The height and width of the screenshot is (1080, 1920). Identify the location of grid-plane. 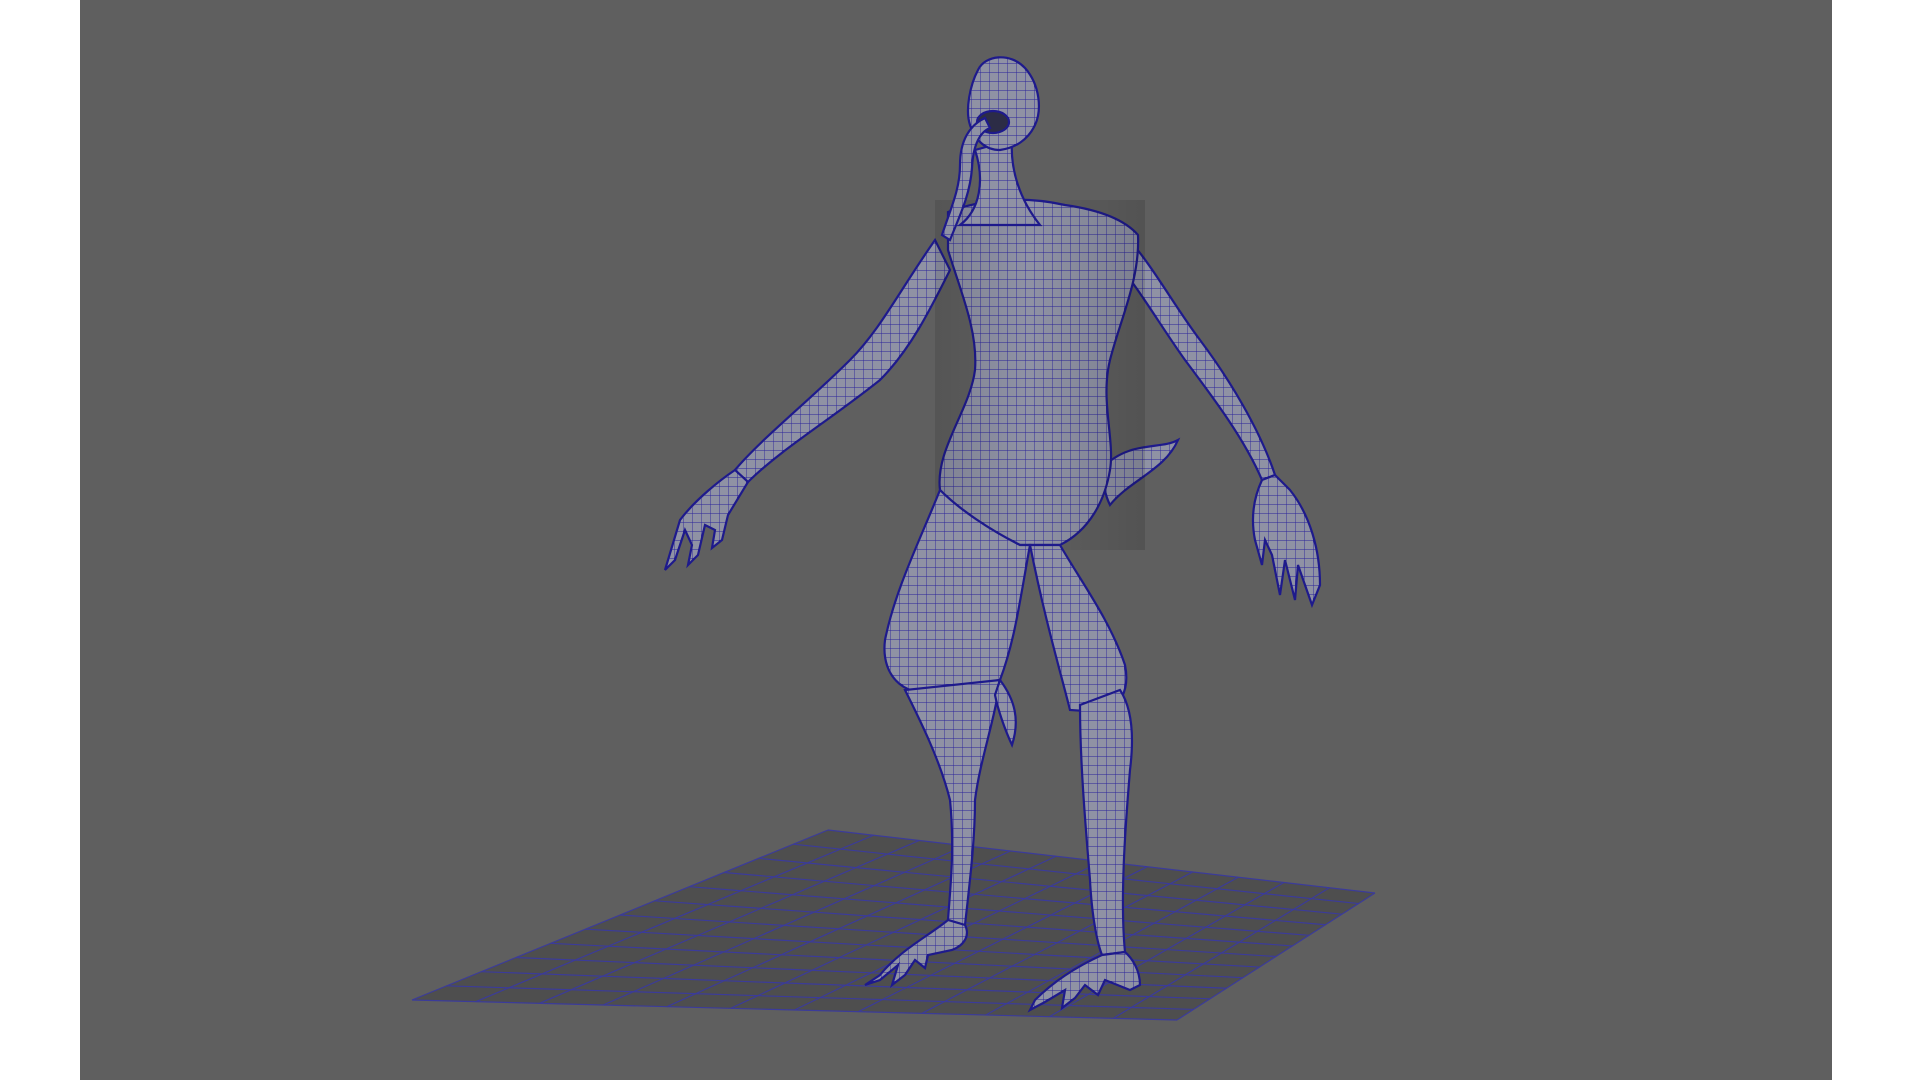
(893, 925).